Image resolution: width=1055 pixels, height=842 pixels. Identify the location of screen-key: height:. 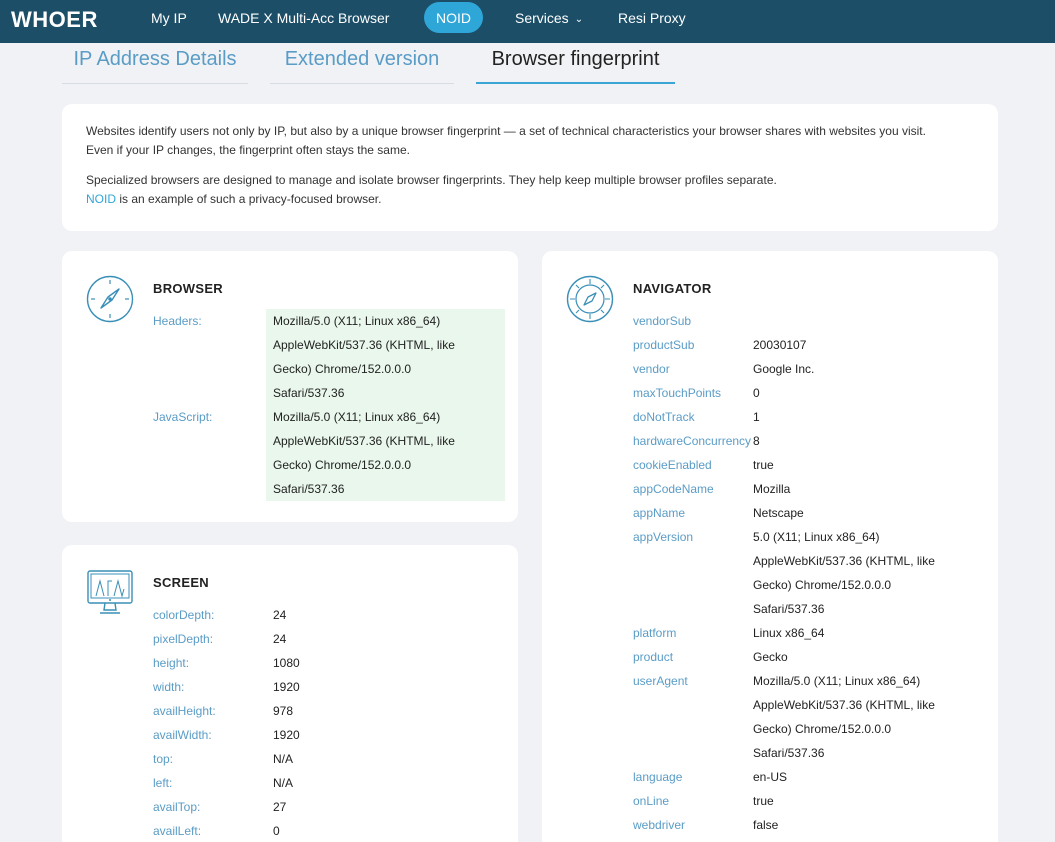
(171, 663).